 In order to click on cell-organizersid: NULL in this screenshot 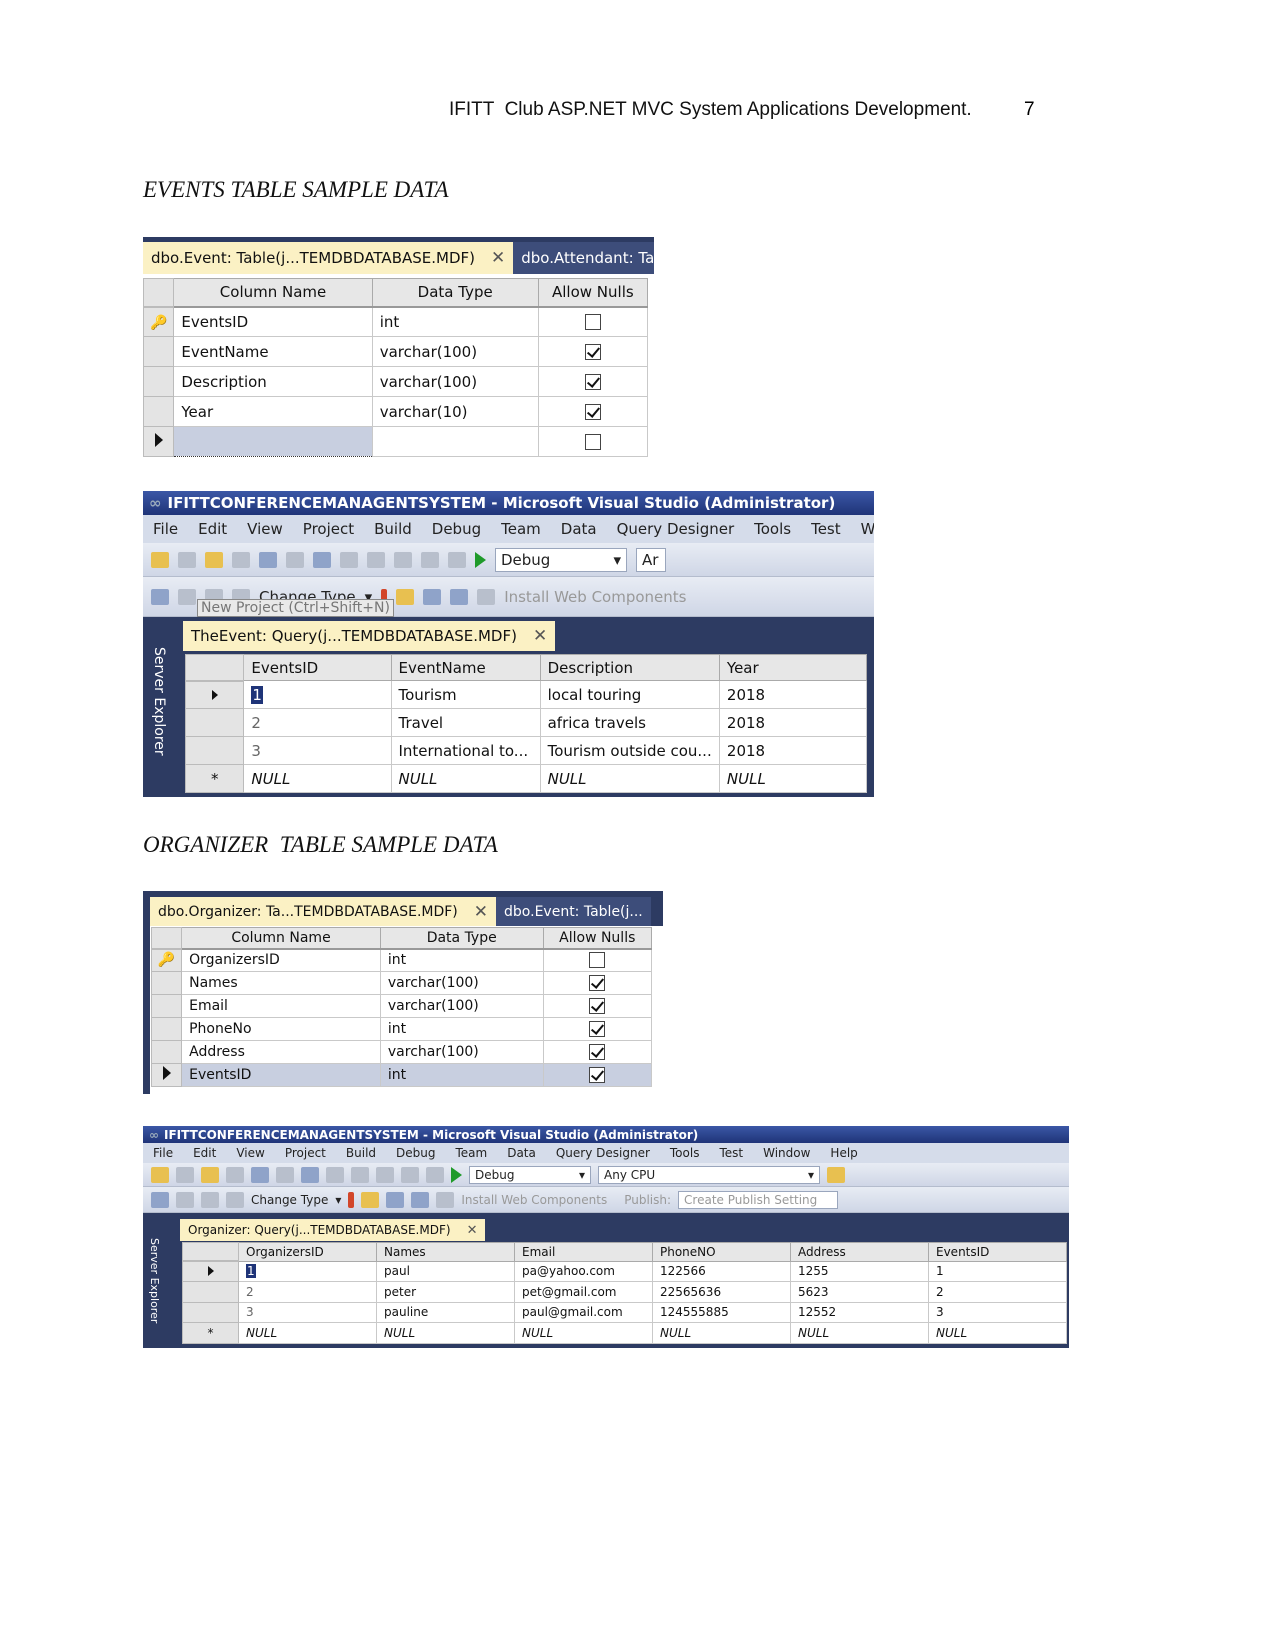, I will do `click(307, 1333)`.